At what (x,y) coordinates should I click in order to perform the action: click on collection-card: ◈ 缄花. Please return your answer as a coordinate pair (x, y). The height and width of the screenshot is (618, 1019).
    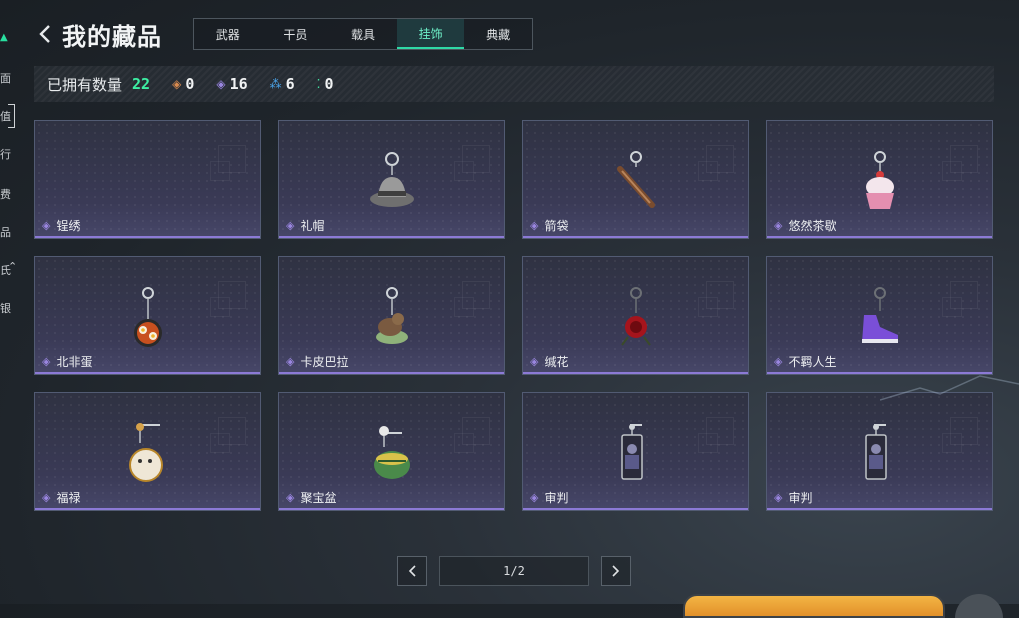
    Looking at the image, I should click on (635, 315).